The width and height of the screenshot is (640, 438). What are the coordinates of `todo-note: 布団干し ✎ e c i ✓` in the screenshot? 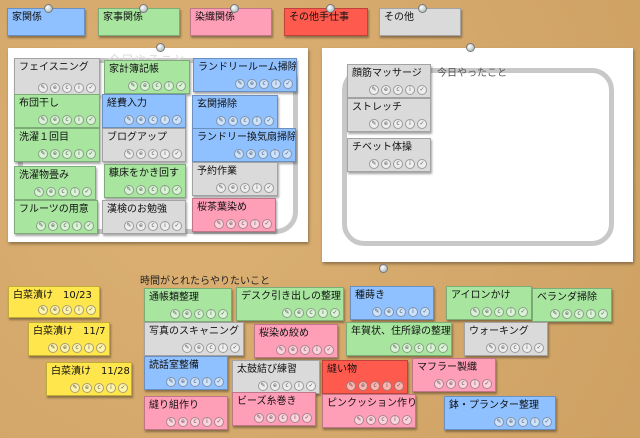 It's located at (57, 111).